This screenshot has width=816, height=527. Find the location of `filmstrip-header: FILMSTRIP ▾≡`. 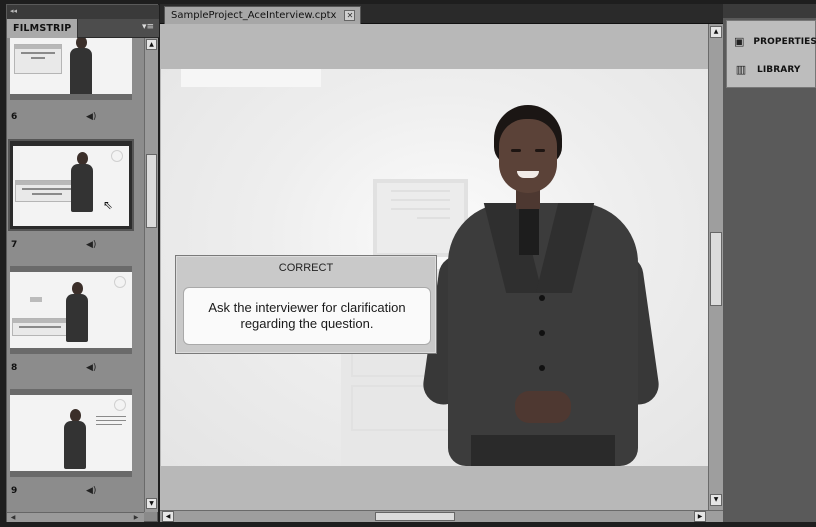

filmstrip-header: FILMSTRIP ▾≡ is located at coordinates (83, 28).